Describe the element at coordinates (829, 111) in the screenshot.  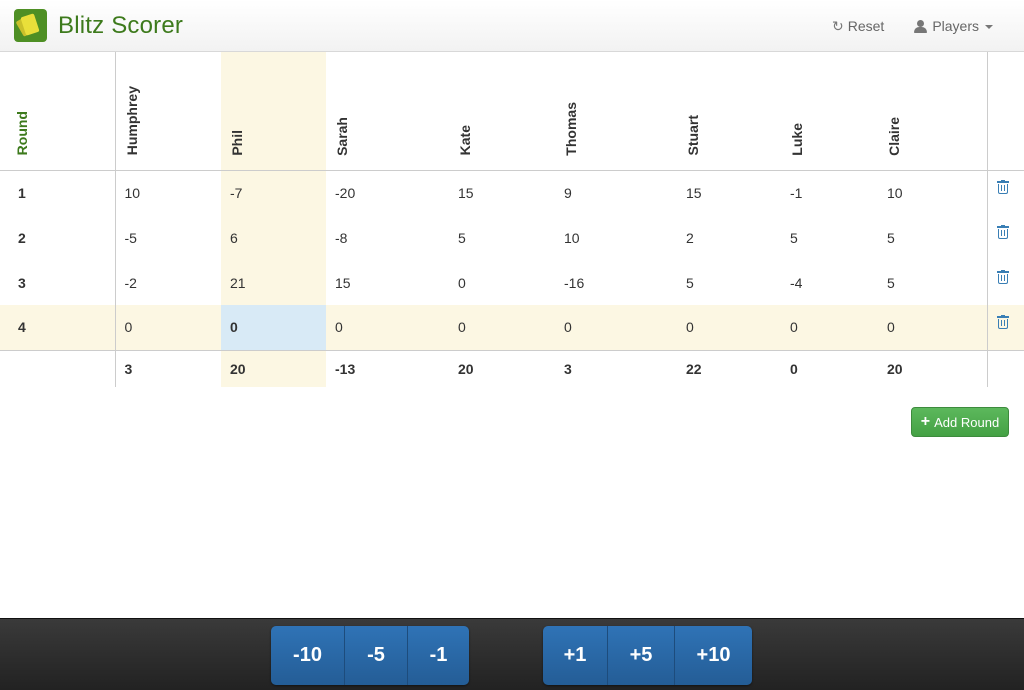
I see `player-header: Luke` at that location.